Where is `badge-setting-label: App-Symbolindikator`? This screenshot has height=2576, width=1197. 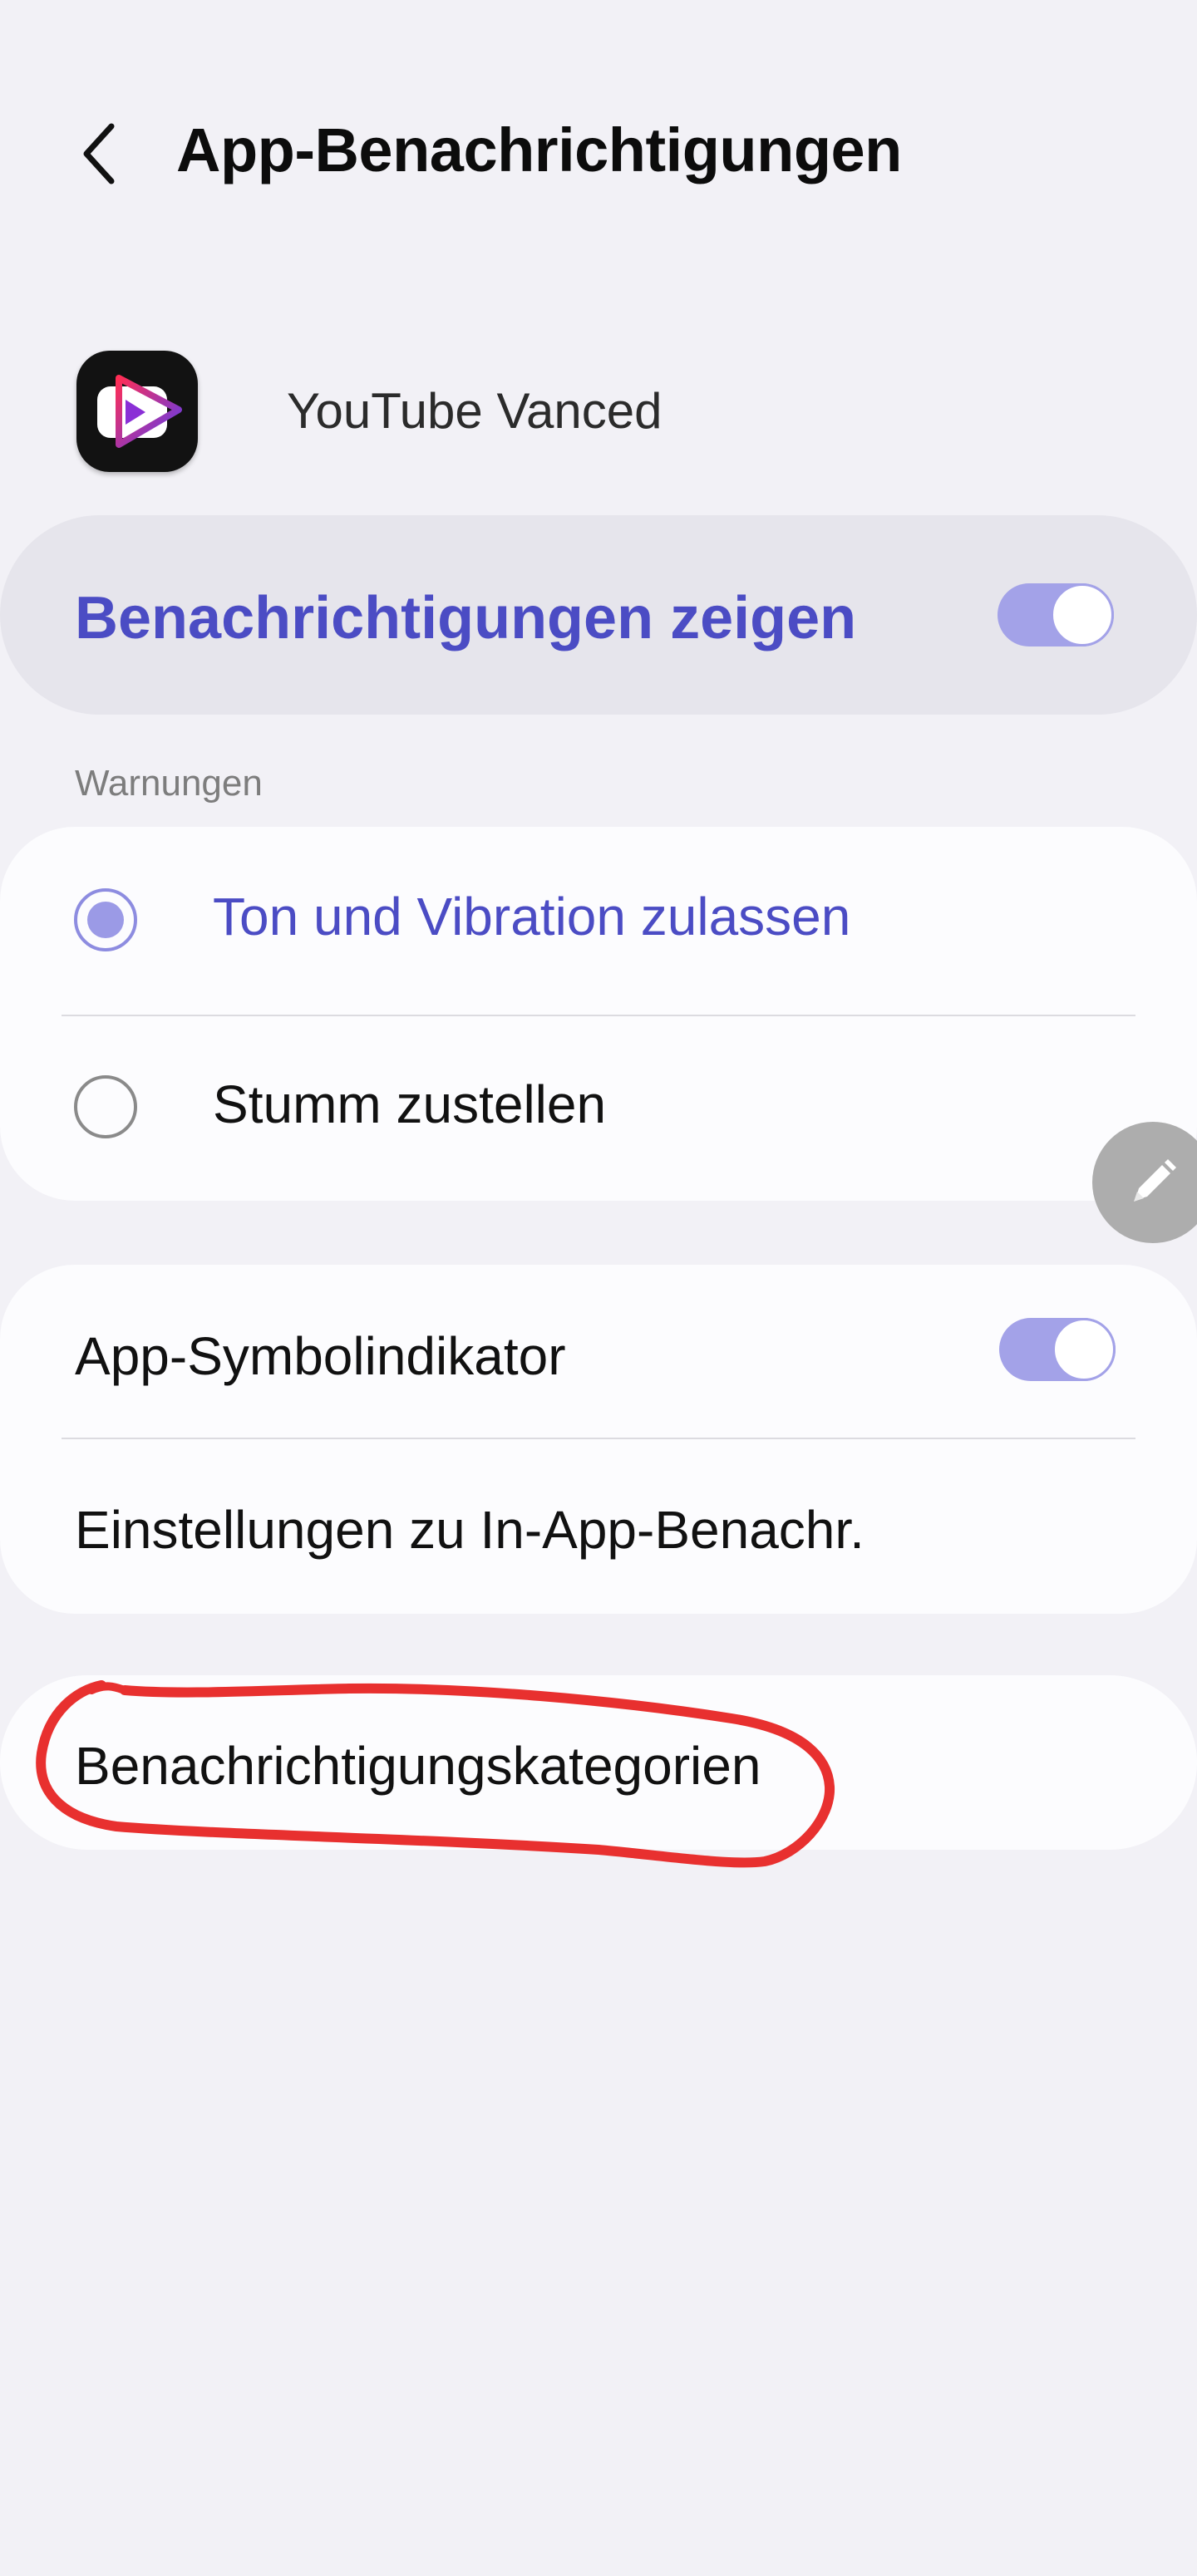
badge-setting-label: App-Symbolindikator is located at coordinates (320, 1356).